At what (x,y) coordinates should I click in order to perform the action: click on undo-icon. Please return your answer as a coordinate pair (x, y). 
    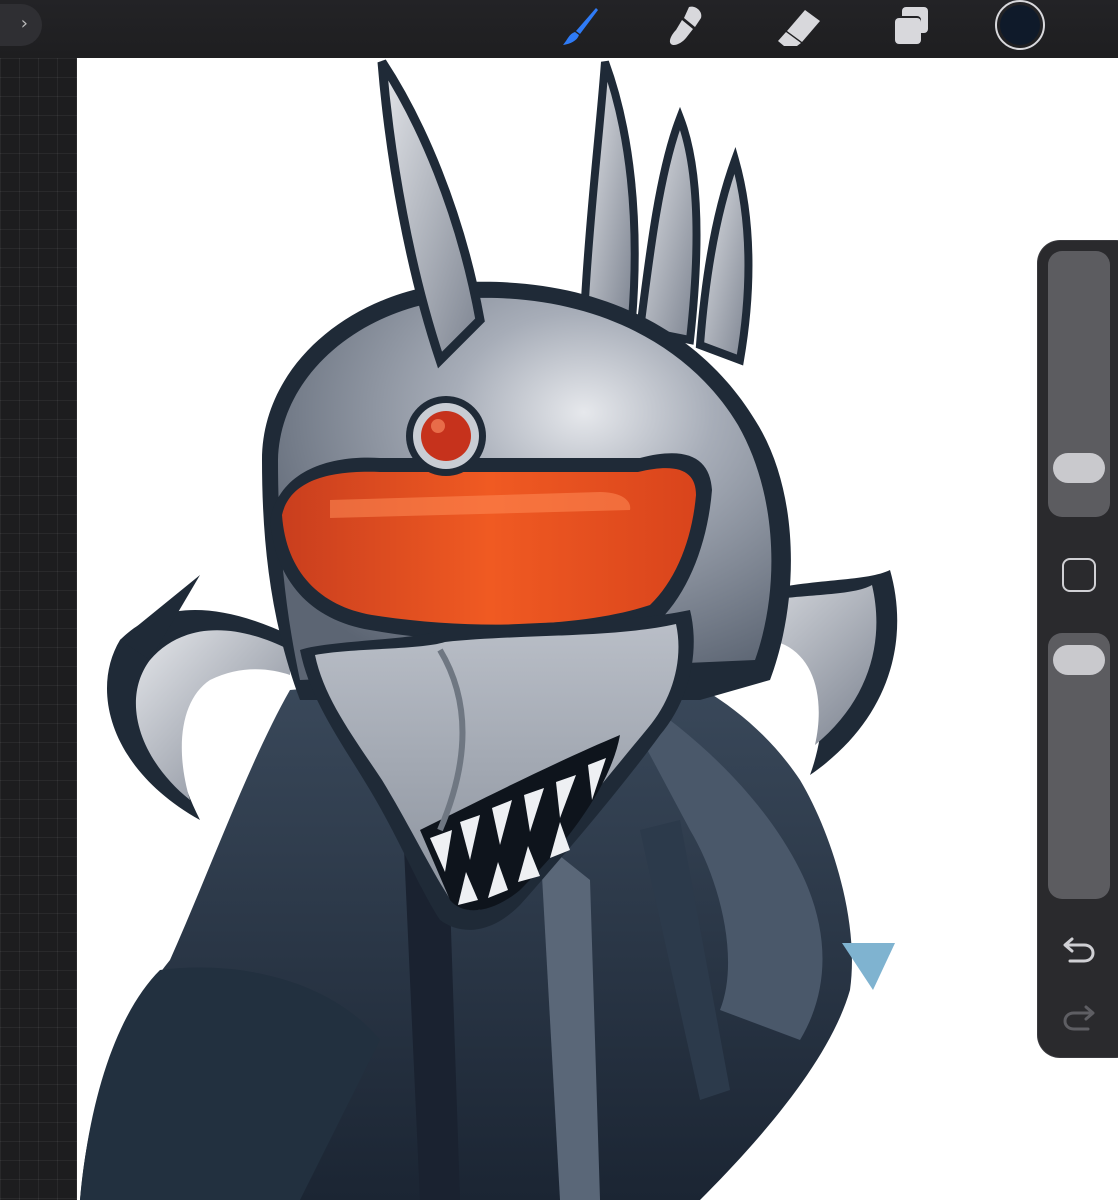
    Looking at the image, I should click on (1079, 950).